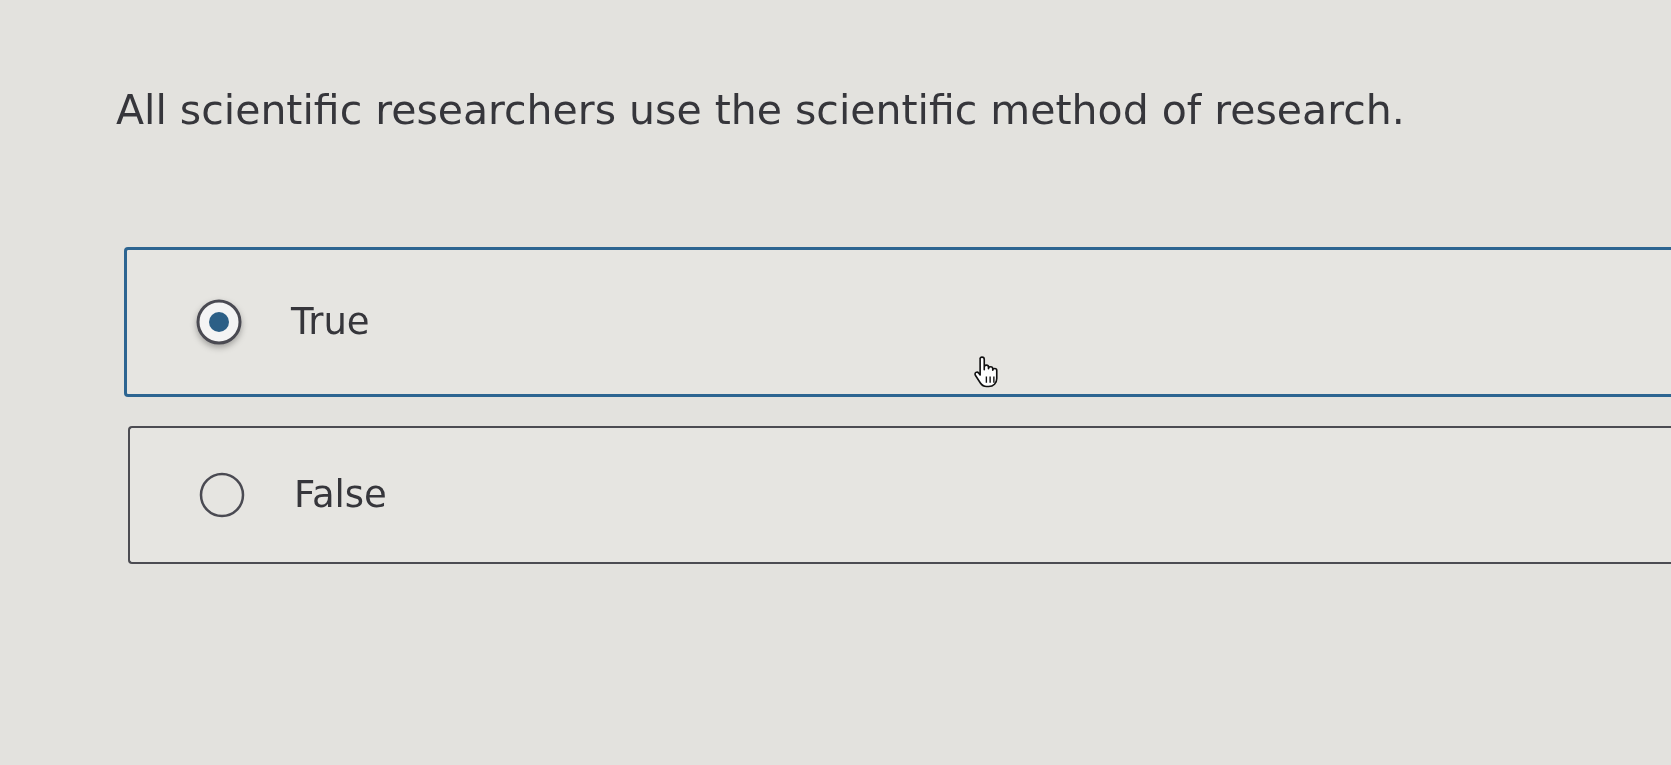 This screenshot has height=765, width=1671. Describe the element at coordinates (760, 110) in the screenshot. I see `question-text: All scientific researchers use the scientific method of research.` at that location.